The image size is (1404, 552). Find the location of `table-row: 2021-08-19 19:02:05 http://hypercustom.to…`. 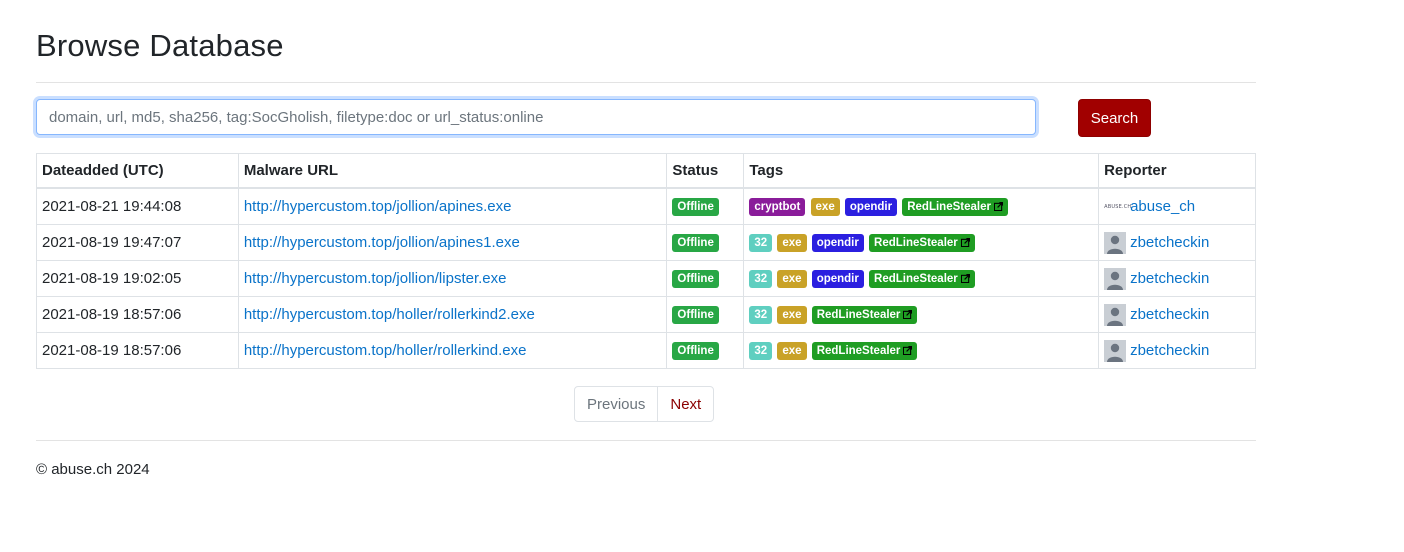

table-row: 2021-08-19 19:02:05 http://hypercustom.to… is located at coordinates (646, 278).